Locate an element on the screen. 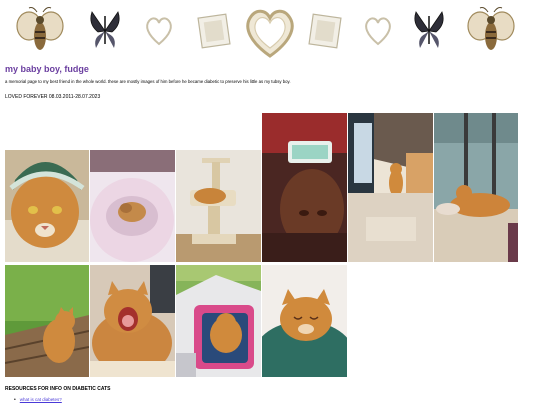 The height and width of the screenshot is (405, 540). cat-by-window-photo is located at coordinates (476, 187).